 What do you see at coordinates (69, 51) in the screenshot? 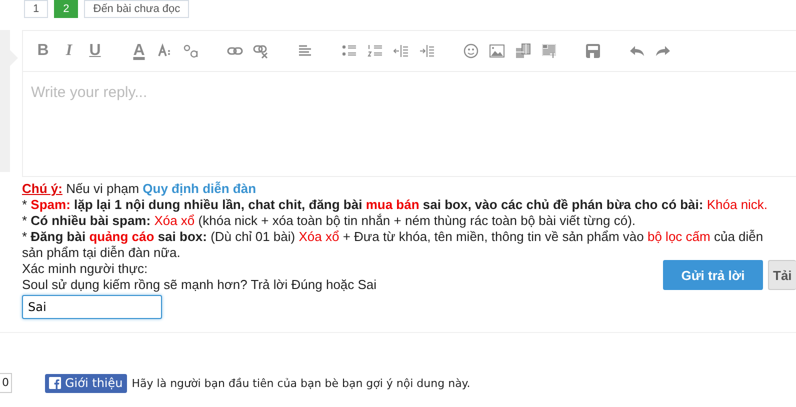
I see `italic-button: I` at bounding box center [69, 51].